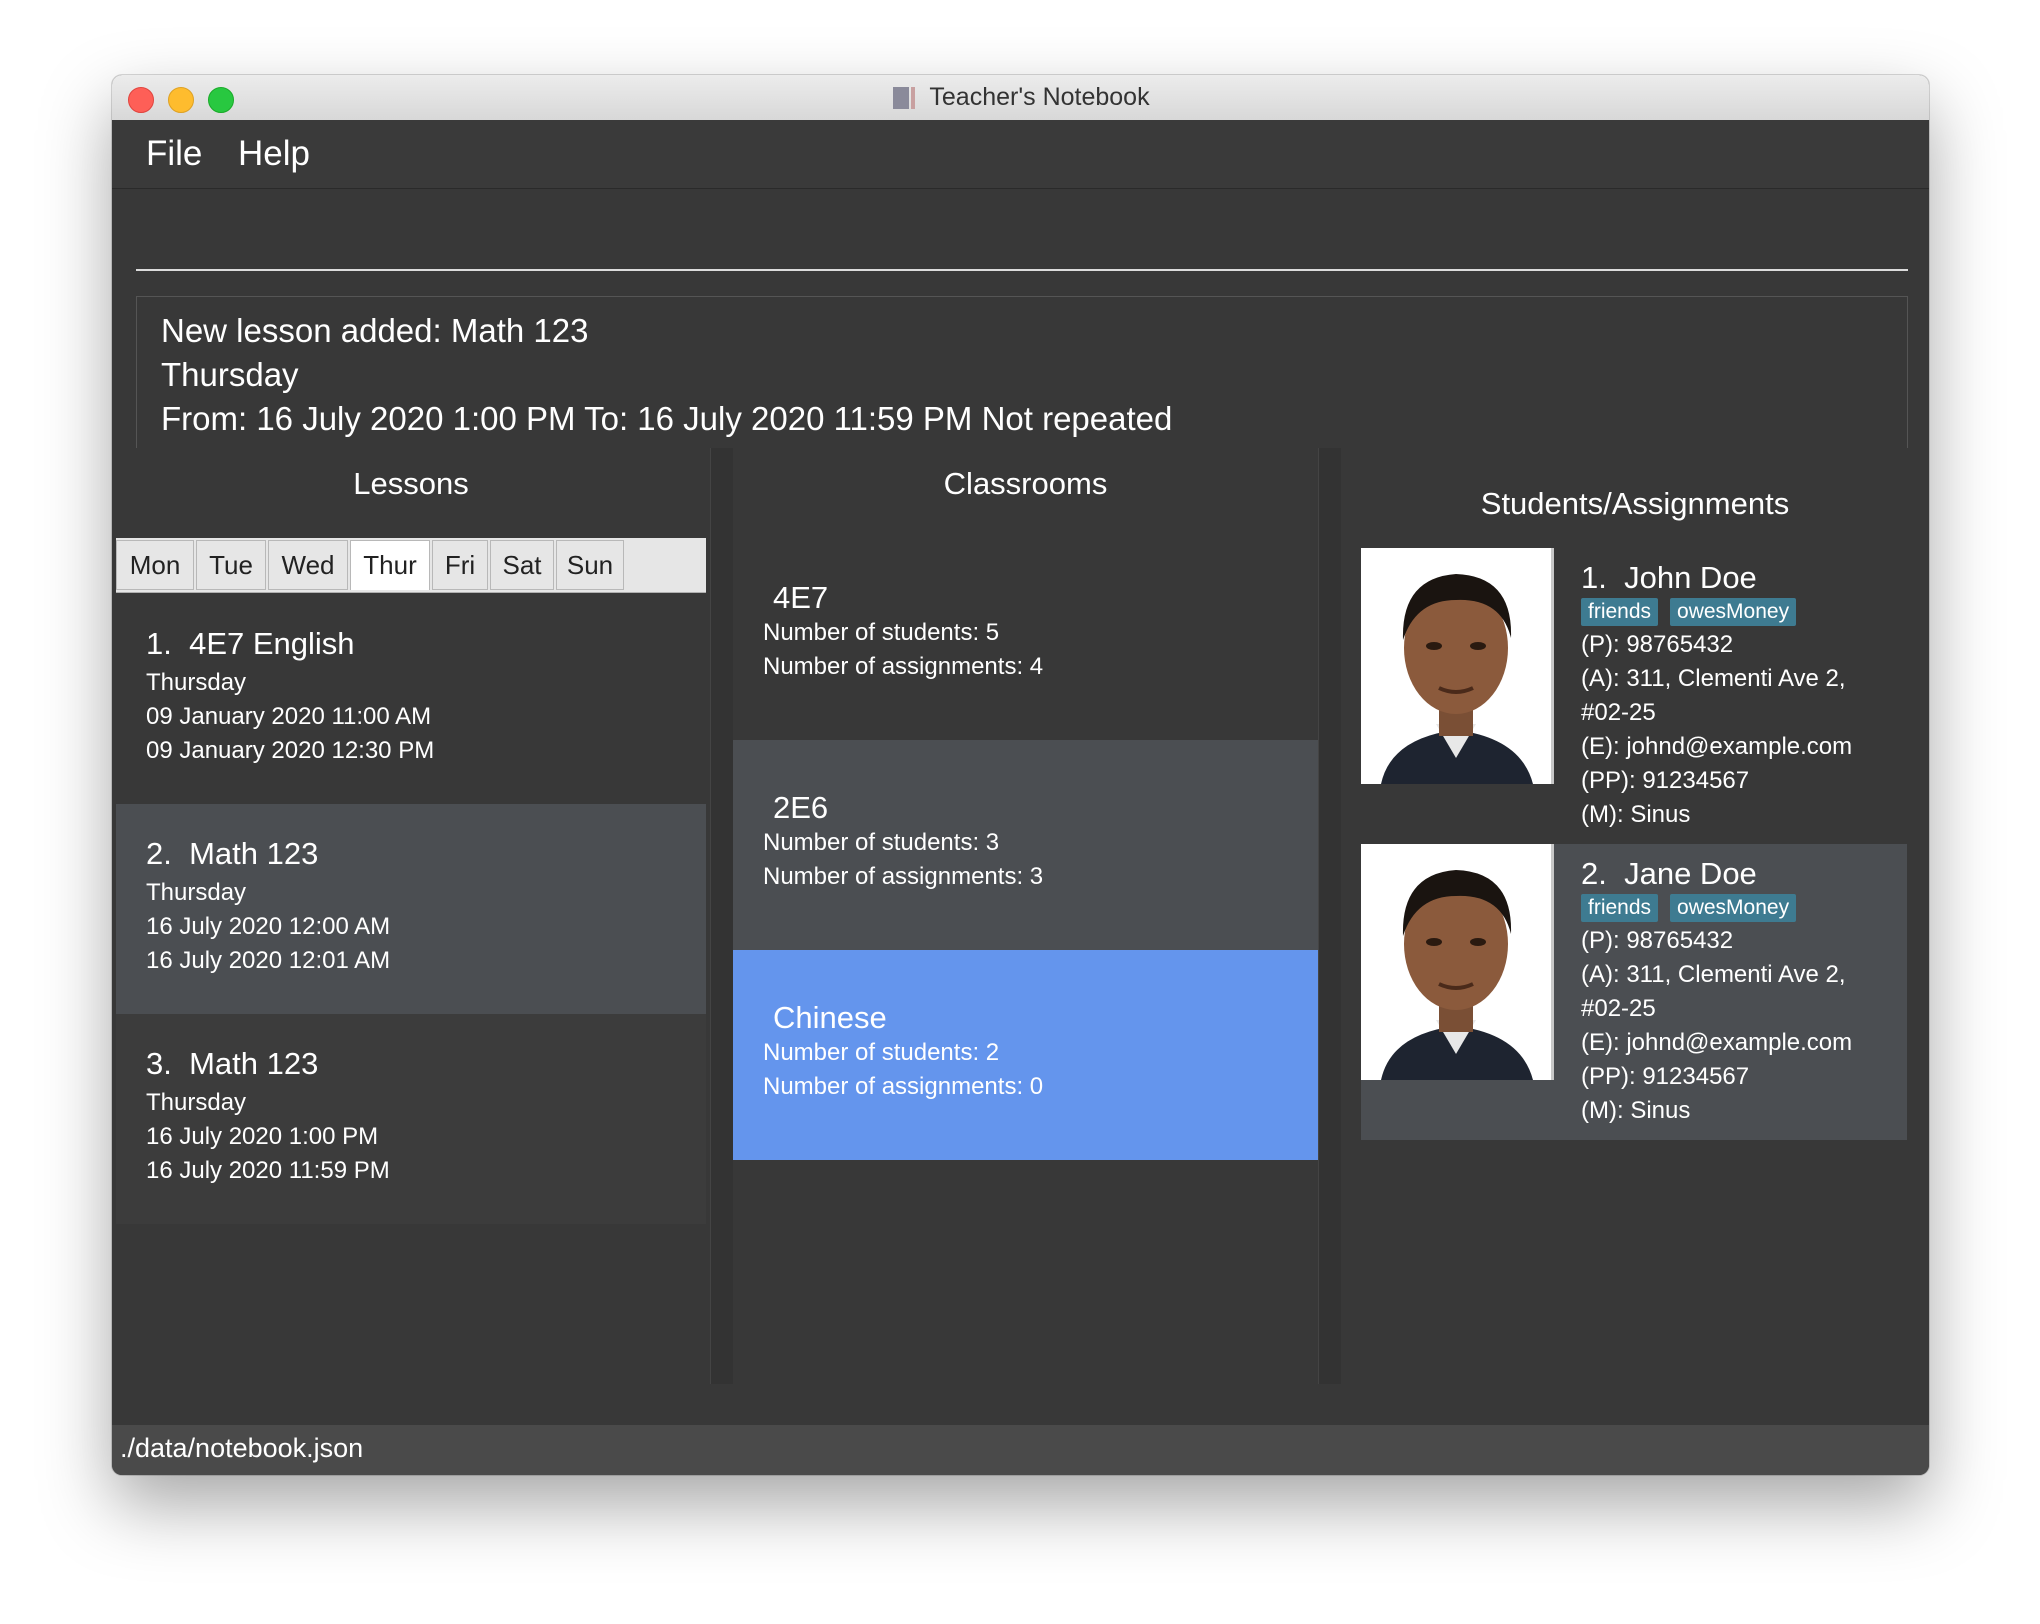 This screenshot has width=2040, height=1624. Describe the element at coordinates (196, 682) in the screenshot. I see `lesson-1-day: Thursday` at that location.